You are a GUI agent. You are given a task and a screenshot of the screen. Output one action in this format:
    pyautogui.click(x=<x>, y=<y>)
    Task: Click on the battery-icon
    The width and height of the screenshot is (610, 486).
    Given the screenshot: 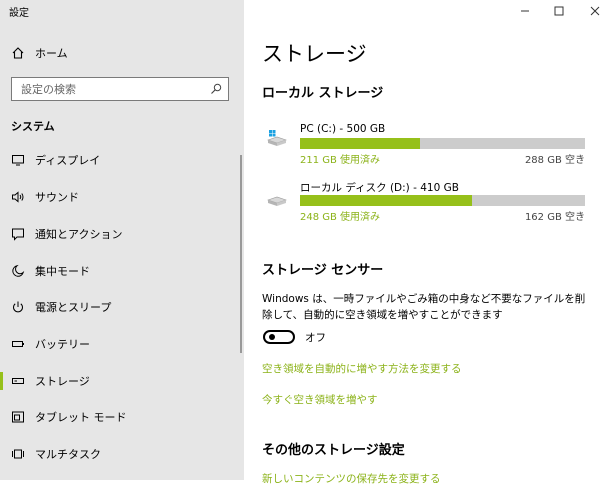 What is the action you would take?
    pyautogui.click(x=18, y=344)
    